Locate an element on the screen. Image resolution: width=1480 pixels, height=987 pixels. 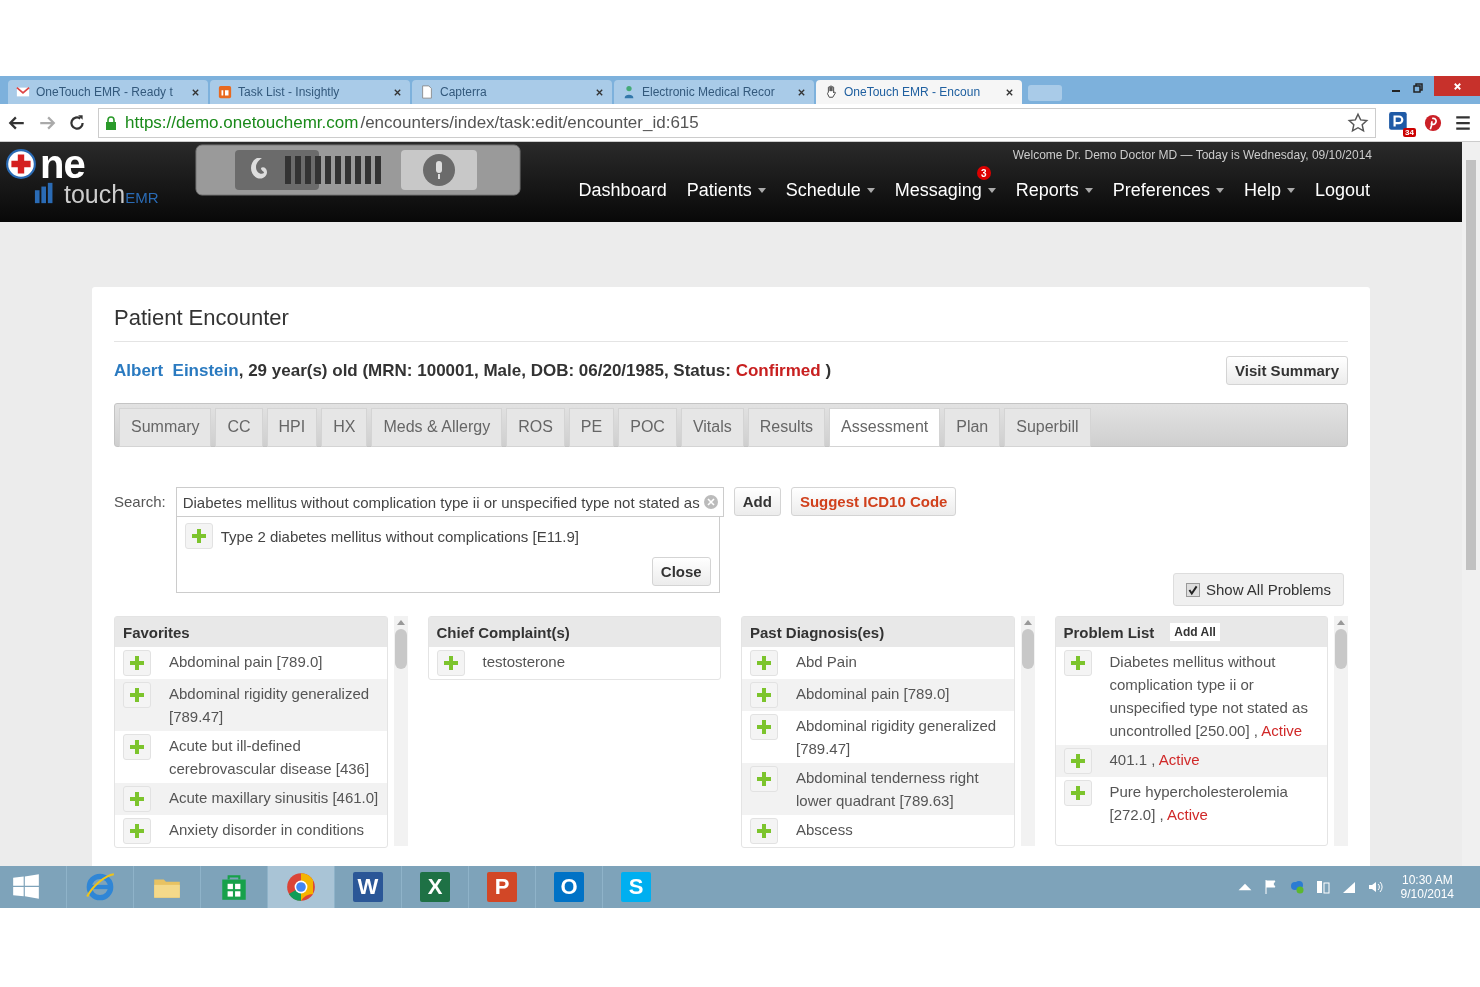
section-tab: PE is located at coordinates (591, 427).